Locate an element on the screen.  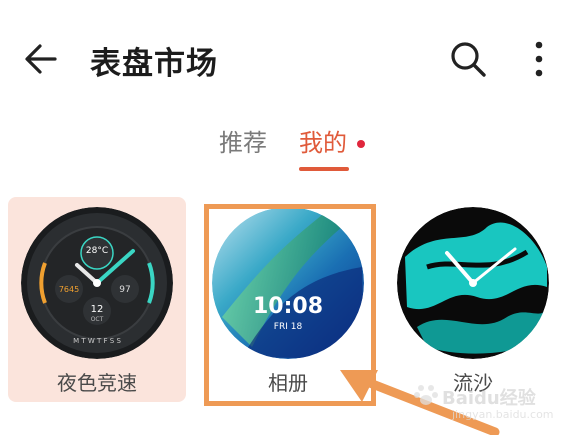
face-month: OCT is located at coordinates (97, 319).